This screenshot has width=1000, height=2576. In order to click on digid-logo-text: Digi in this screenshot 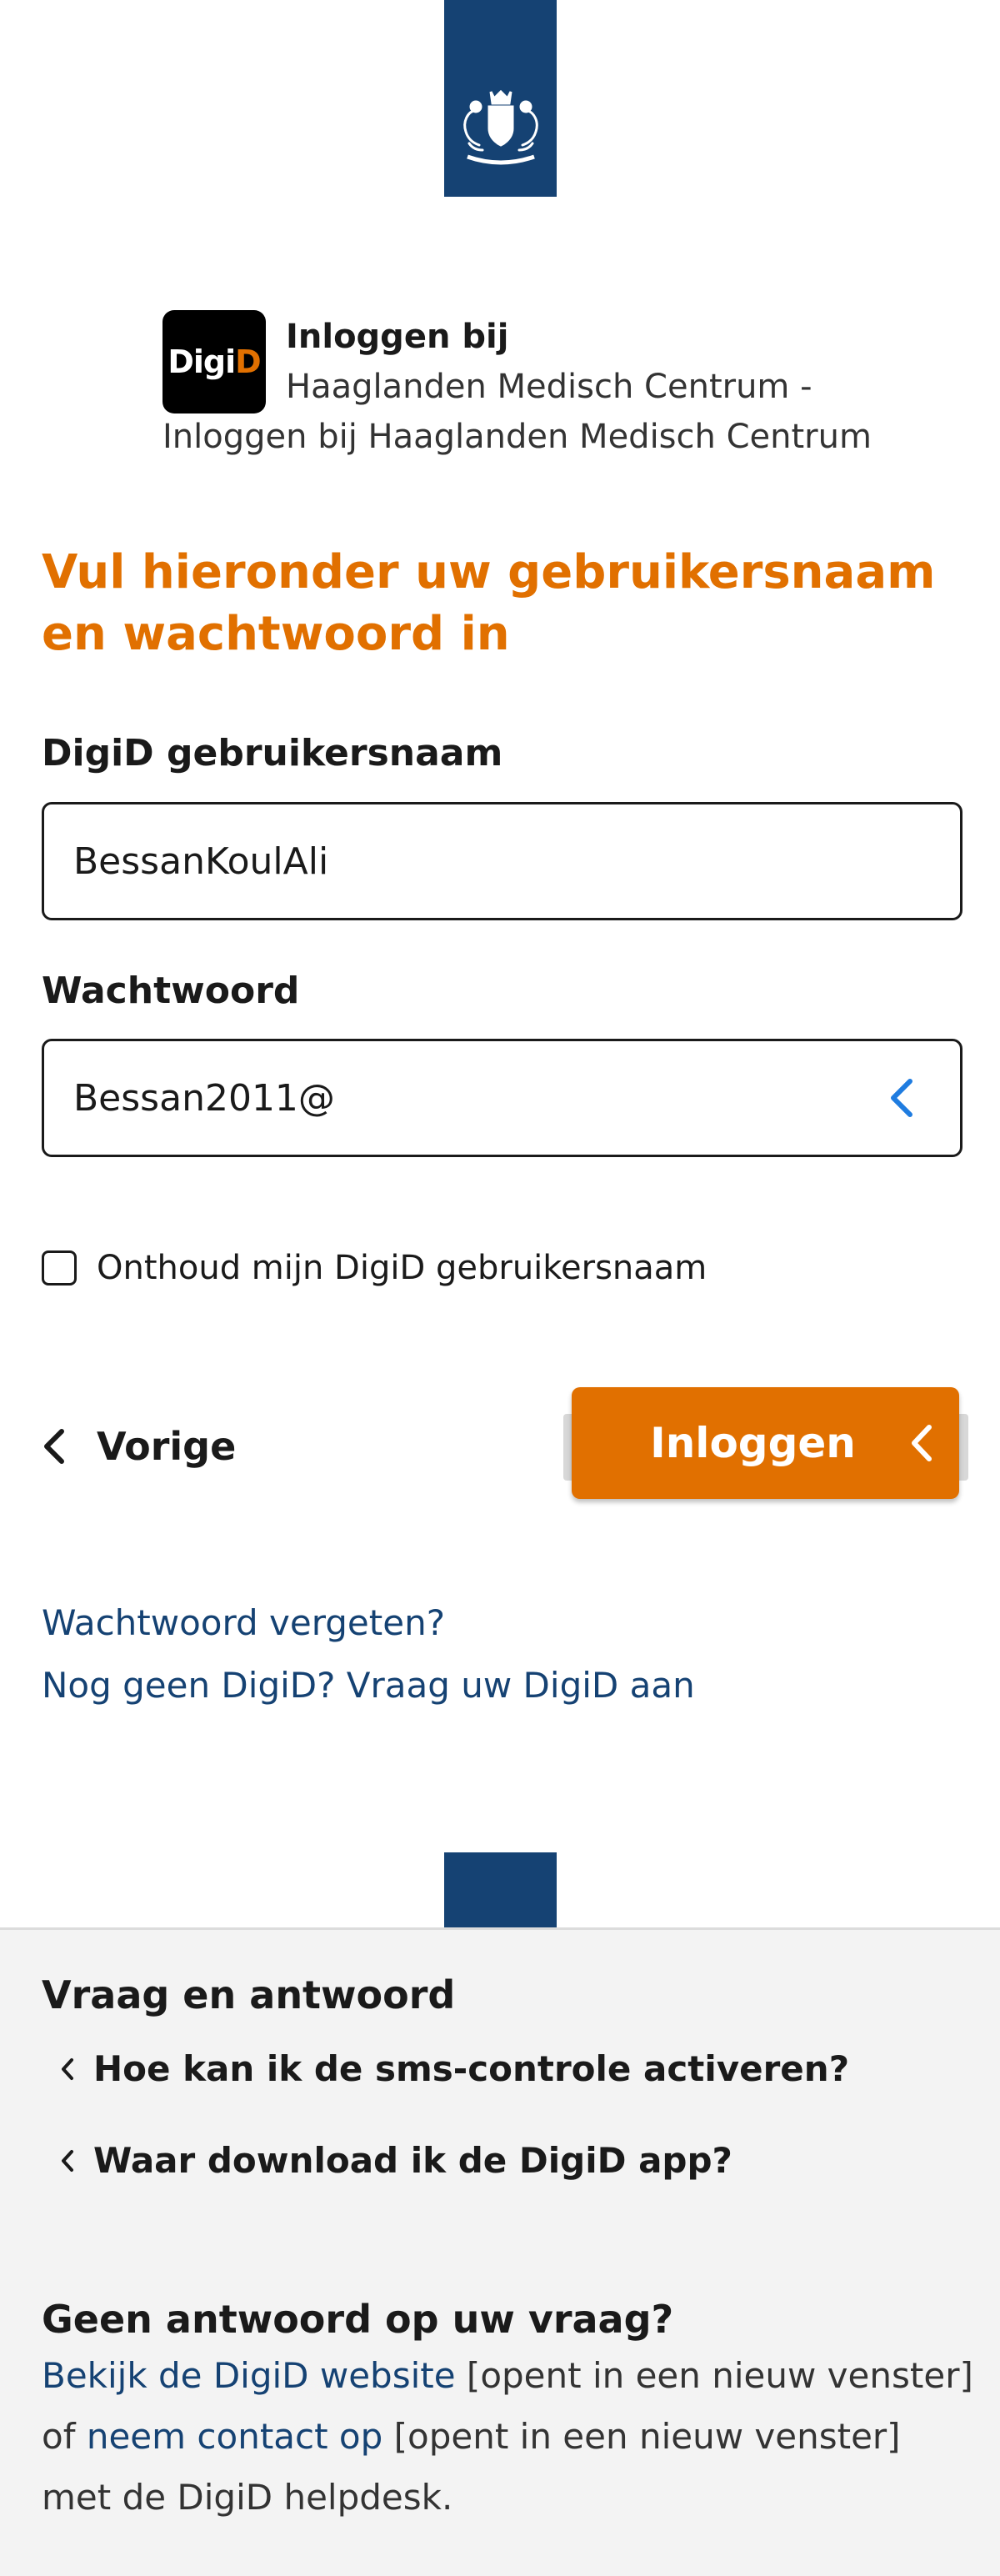, I will do `click(202, 361)`.